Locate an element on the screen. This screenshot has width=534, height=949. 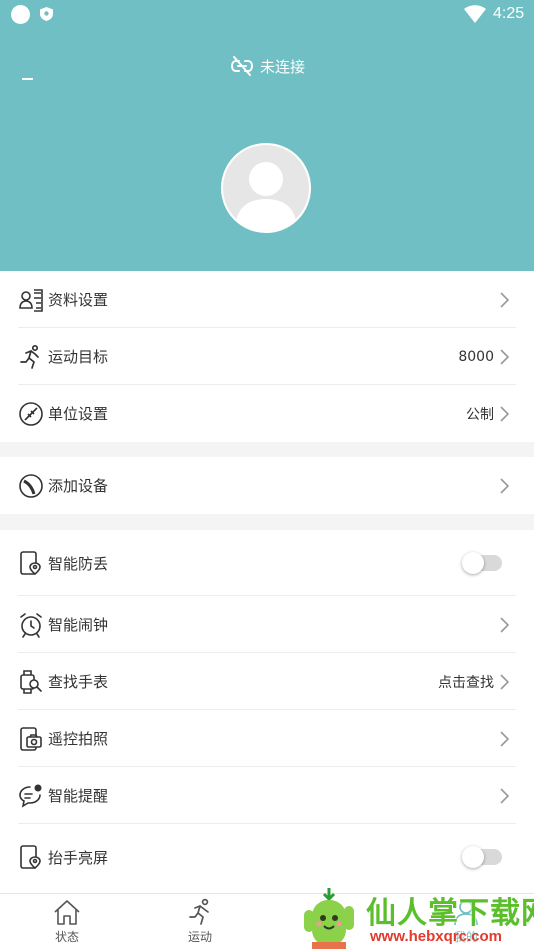
wifi-icon is located at coordinates (475, 14).